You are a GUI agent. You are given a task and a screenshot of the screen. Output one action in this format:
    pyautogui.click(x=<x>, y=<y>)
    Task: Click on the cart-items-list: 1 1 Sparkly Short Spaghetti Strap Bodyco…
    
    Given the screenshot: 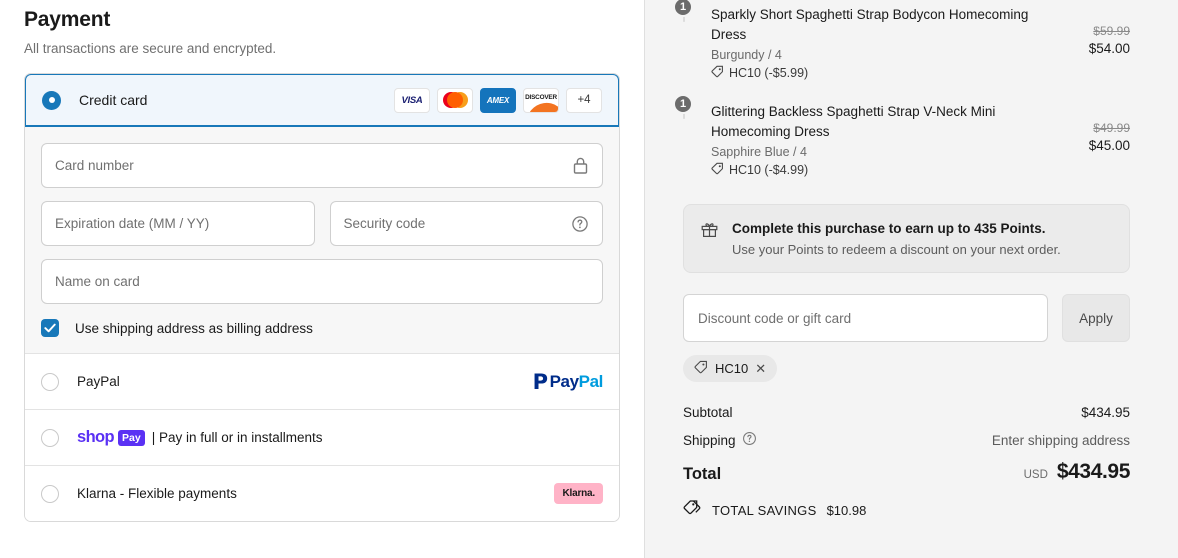 What is the action you would take?
    pyautogui.click(x=901, y=94)
    